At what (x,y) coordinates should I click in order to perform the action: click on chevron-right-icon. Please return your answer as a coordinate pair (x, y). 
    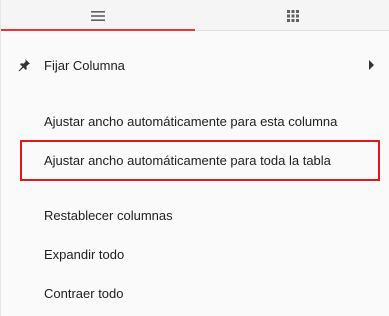
    Looking at the image, I should click on (371, 65).